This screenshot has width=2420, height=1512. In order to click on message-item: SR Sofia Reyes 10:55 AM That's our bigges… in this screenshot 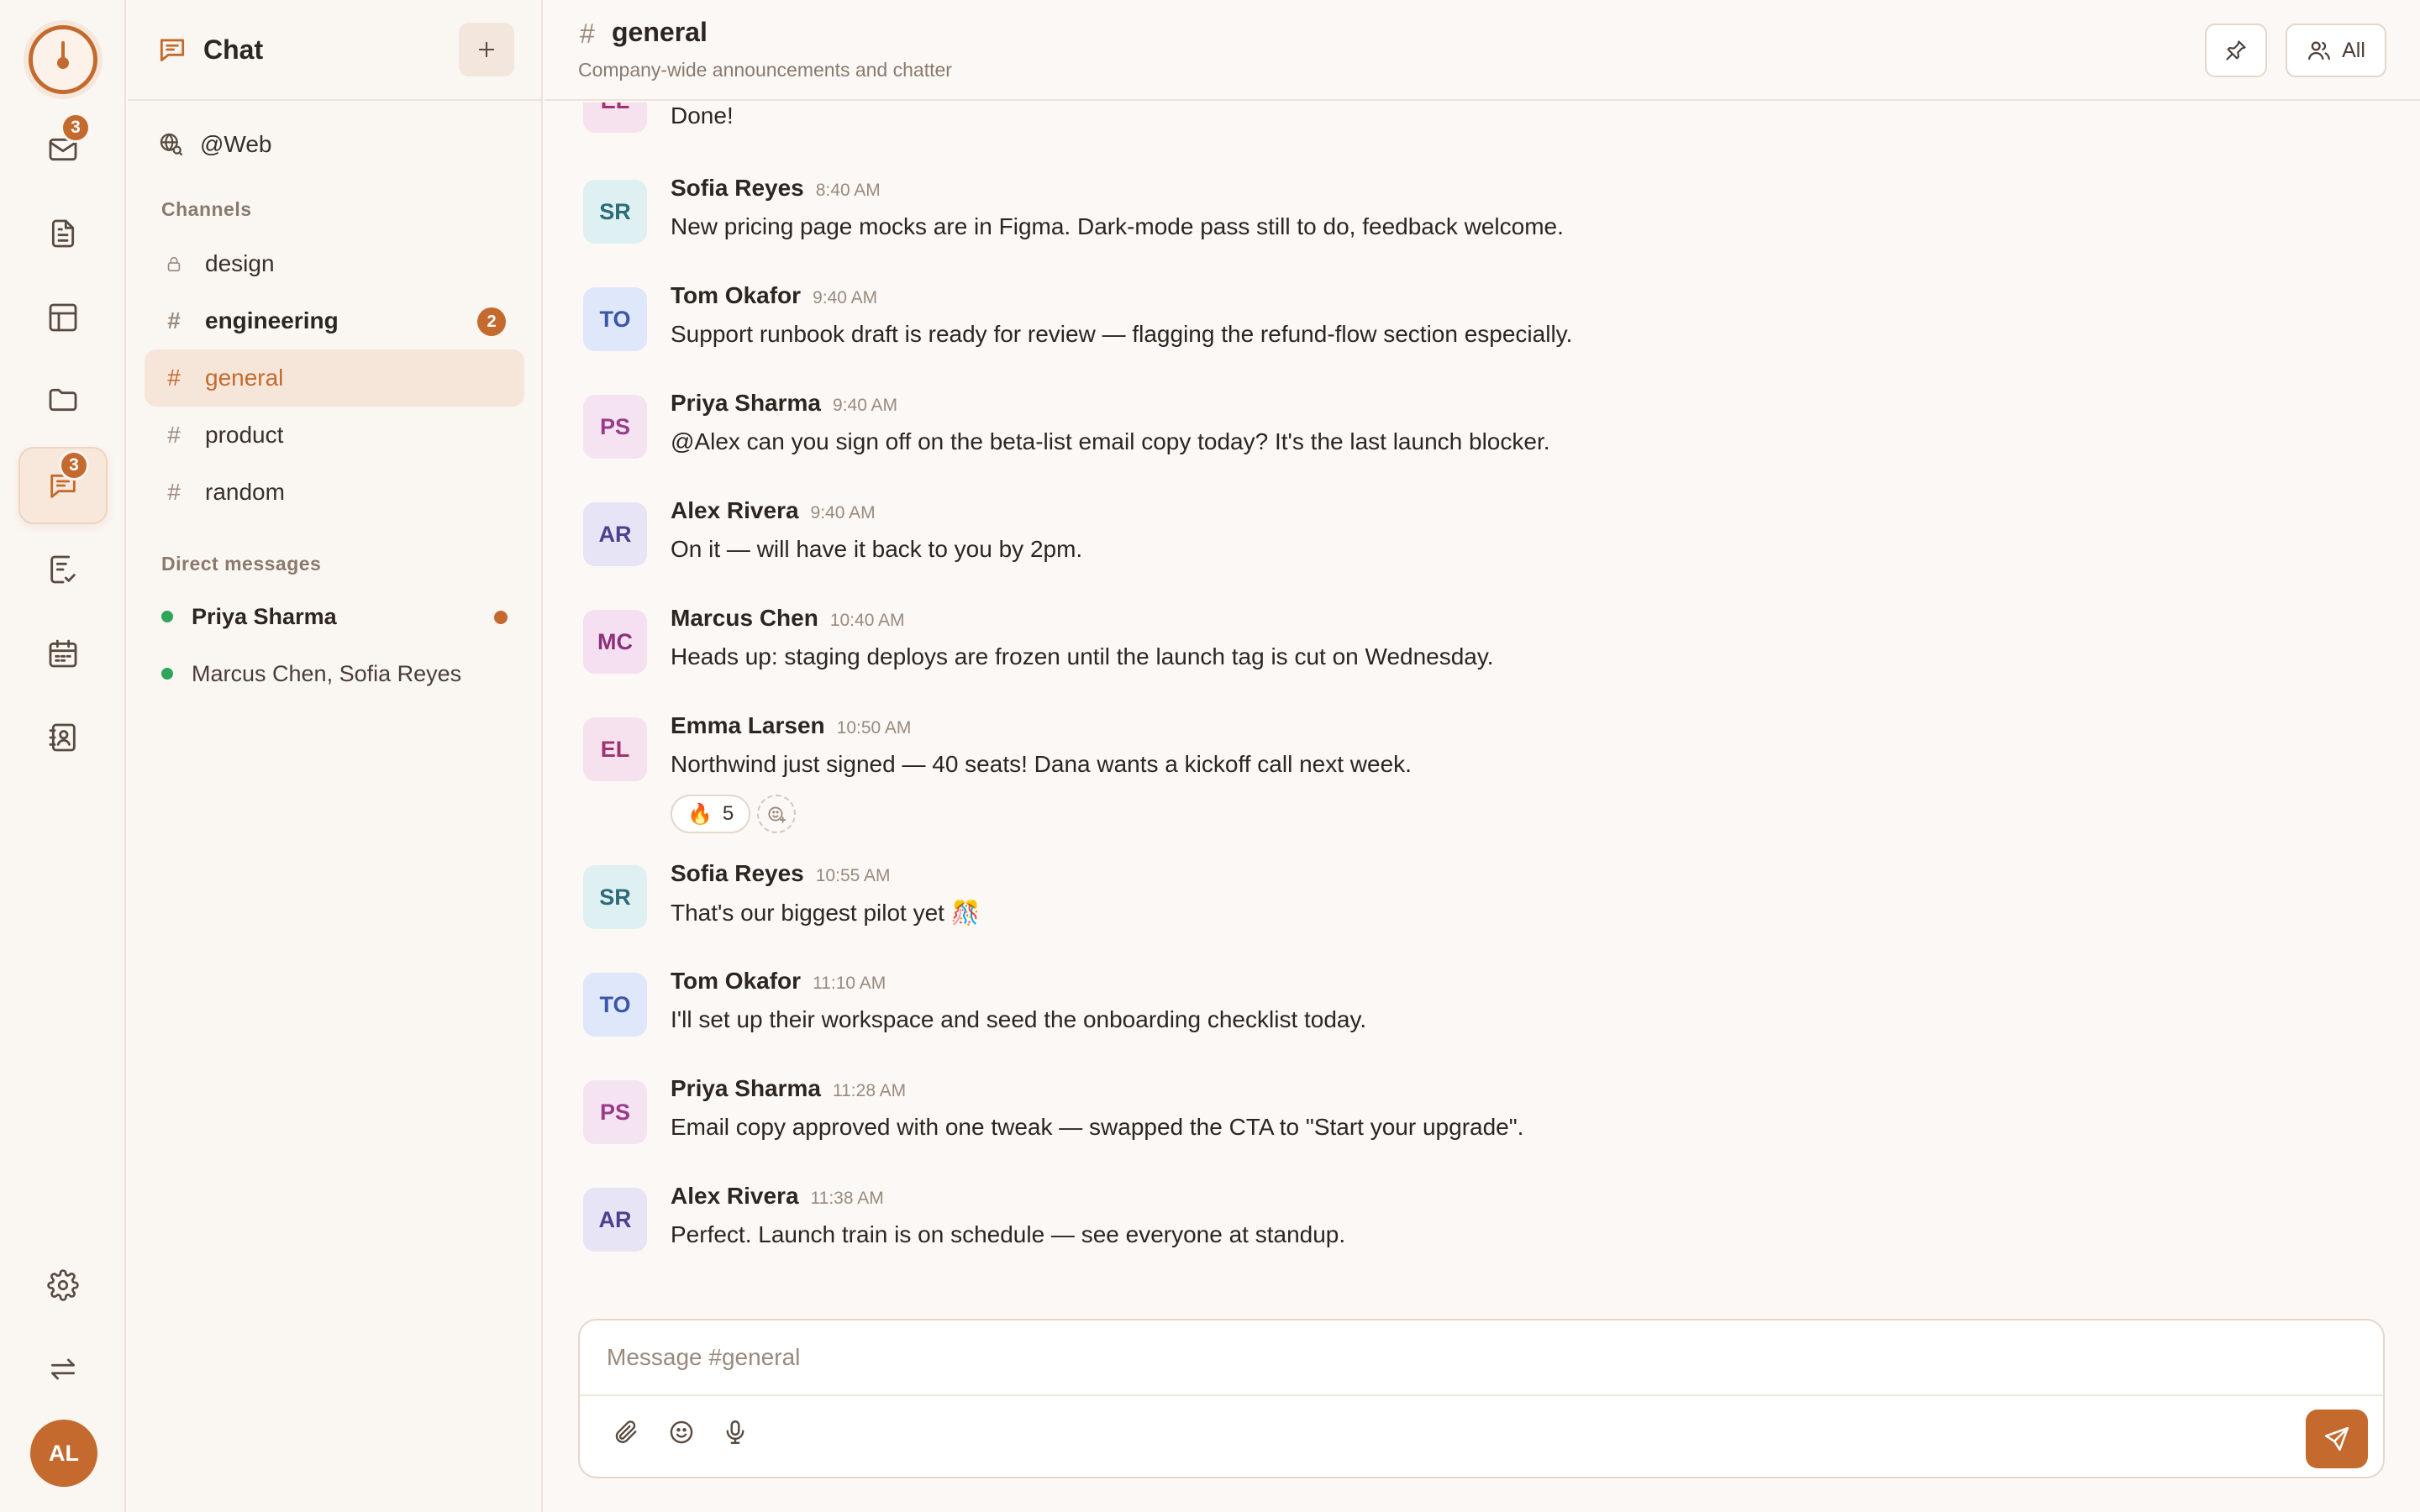, I will do `click(1486, 906)`.